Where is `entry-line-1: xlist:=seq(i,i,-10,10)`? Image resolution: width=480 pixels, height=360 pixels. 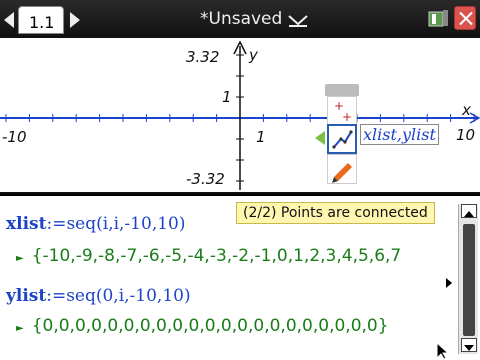
entry-line-1: xlist:=seq(i,i,-10,10) is located at coordinates (95, 224).